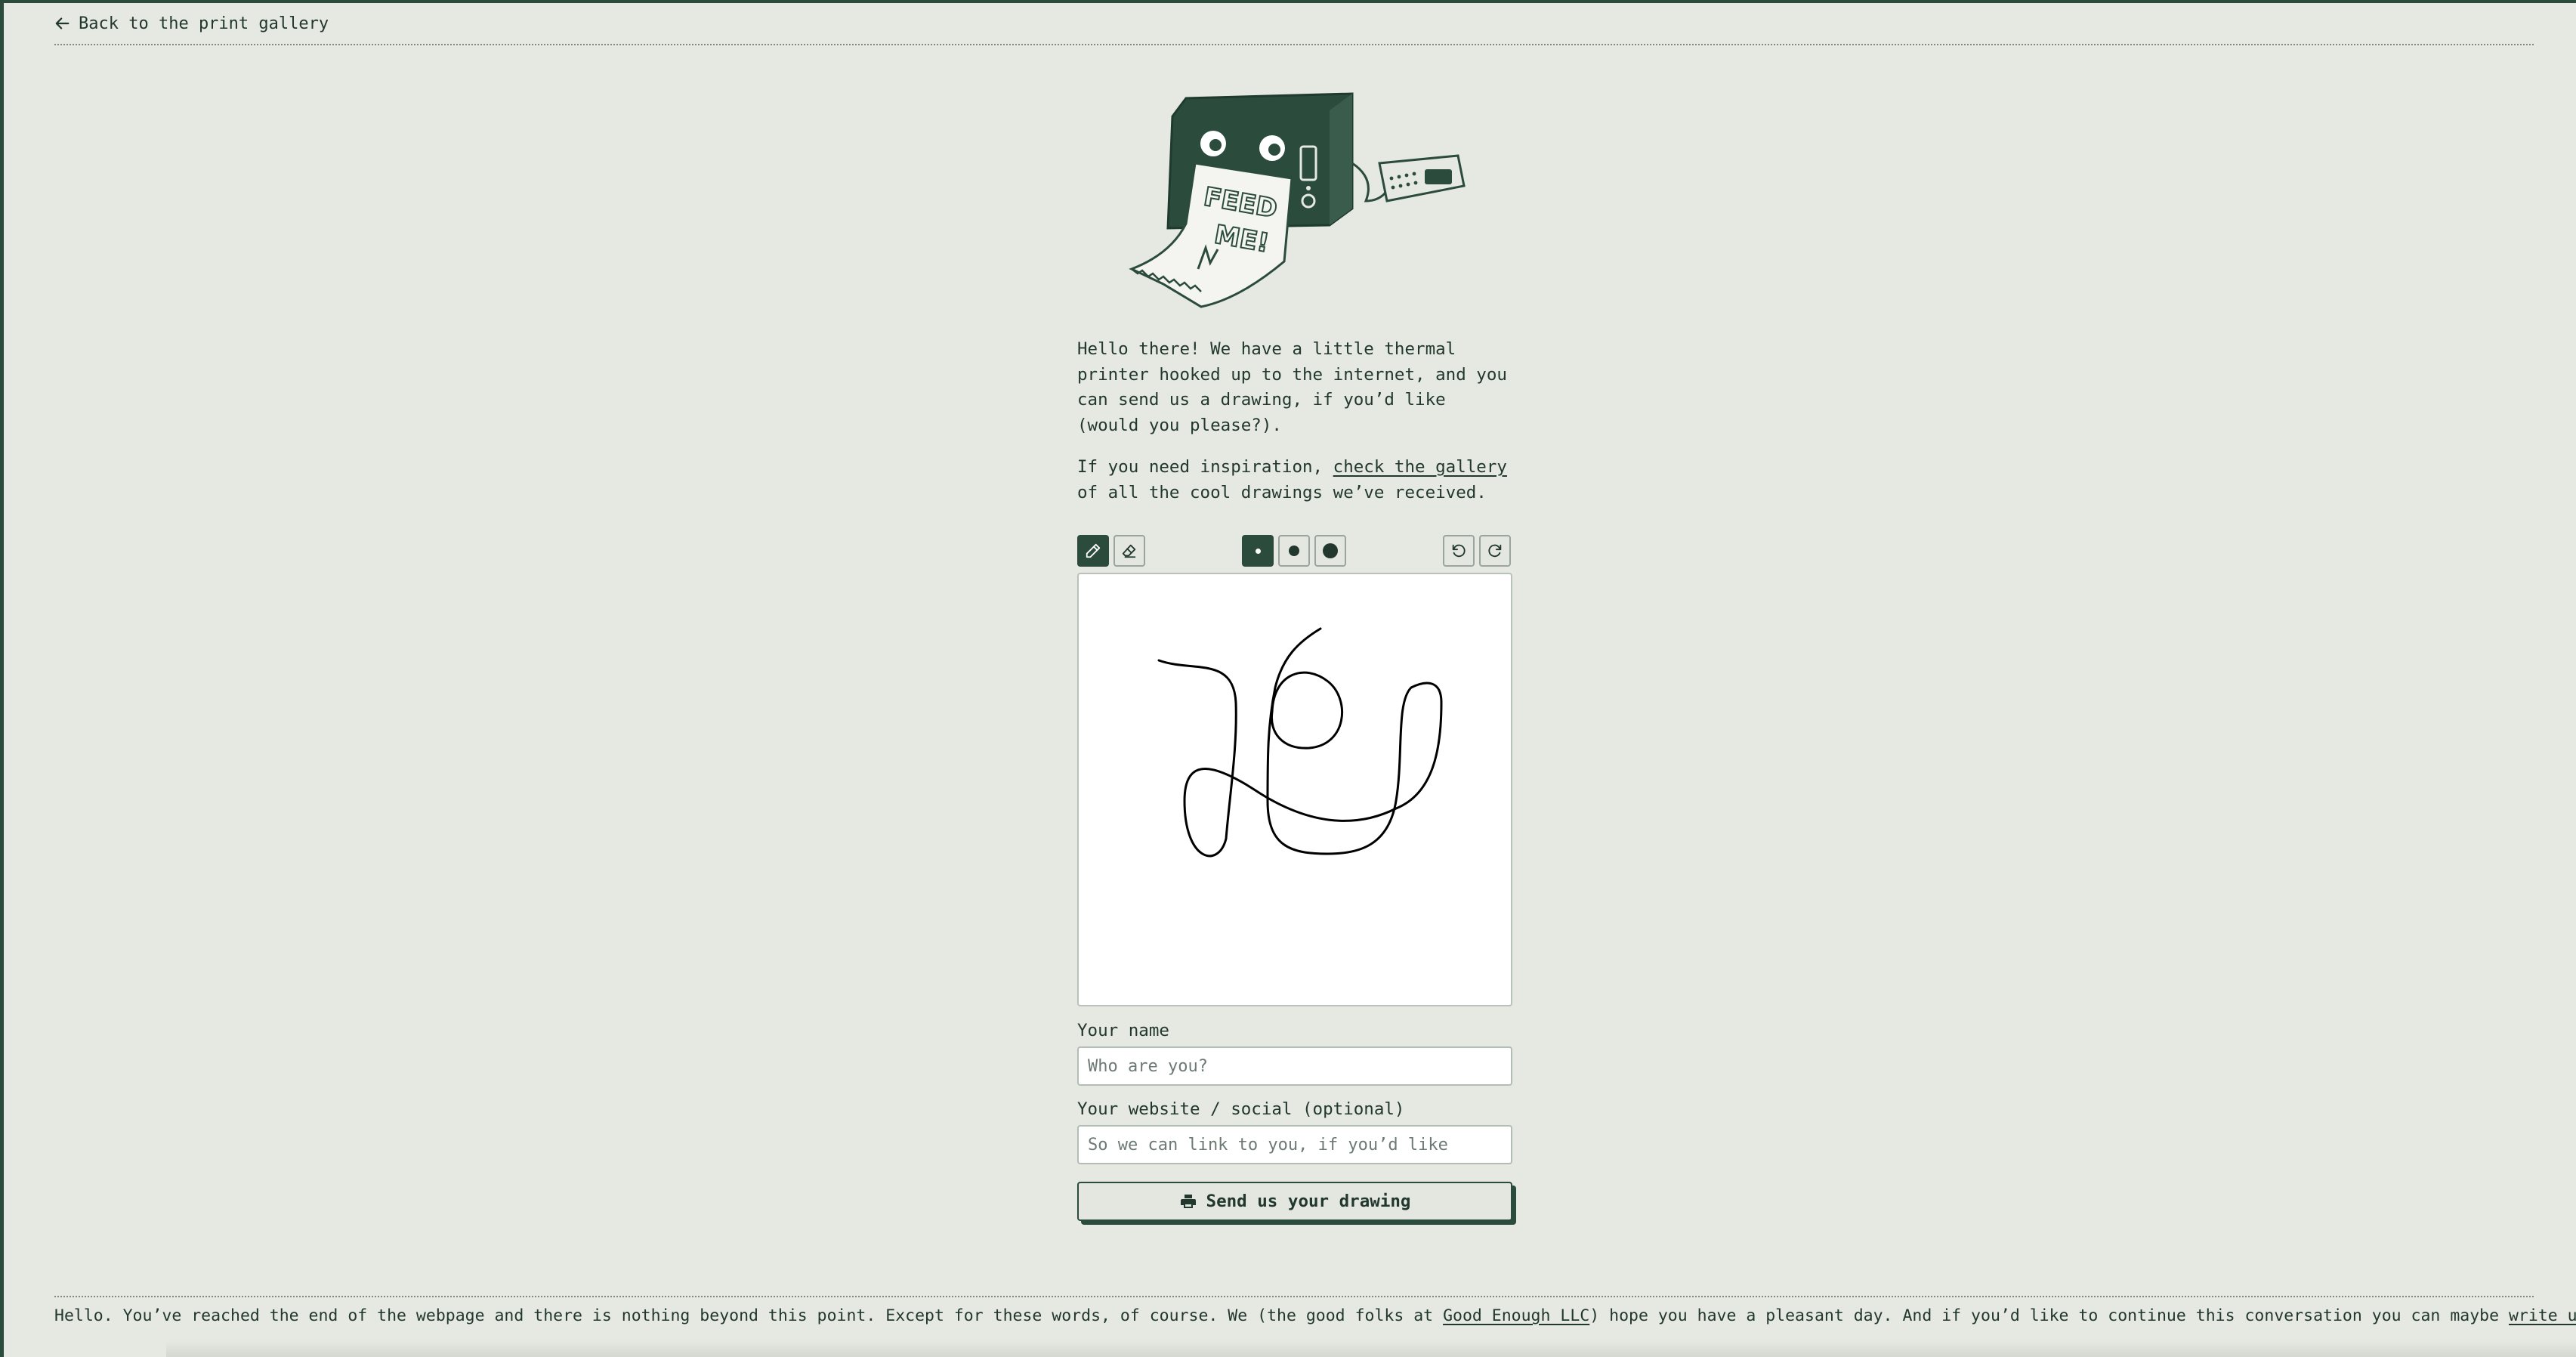  I want to click on undo-button, so click(1459, 551).